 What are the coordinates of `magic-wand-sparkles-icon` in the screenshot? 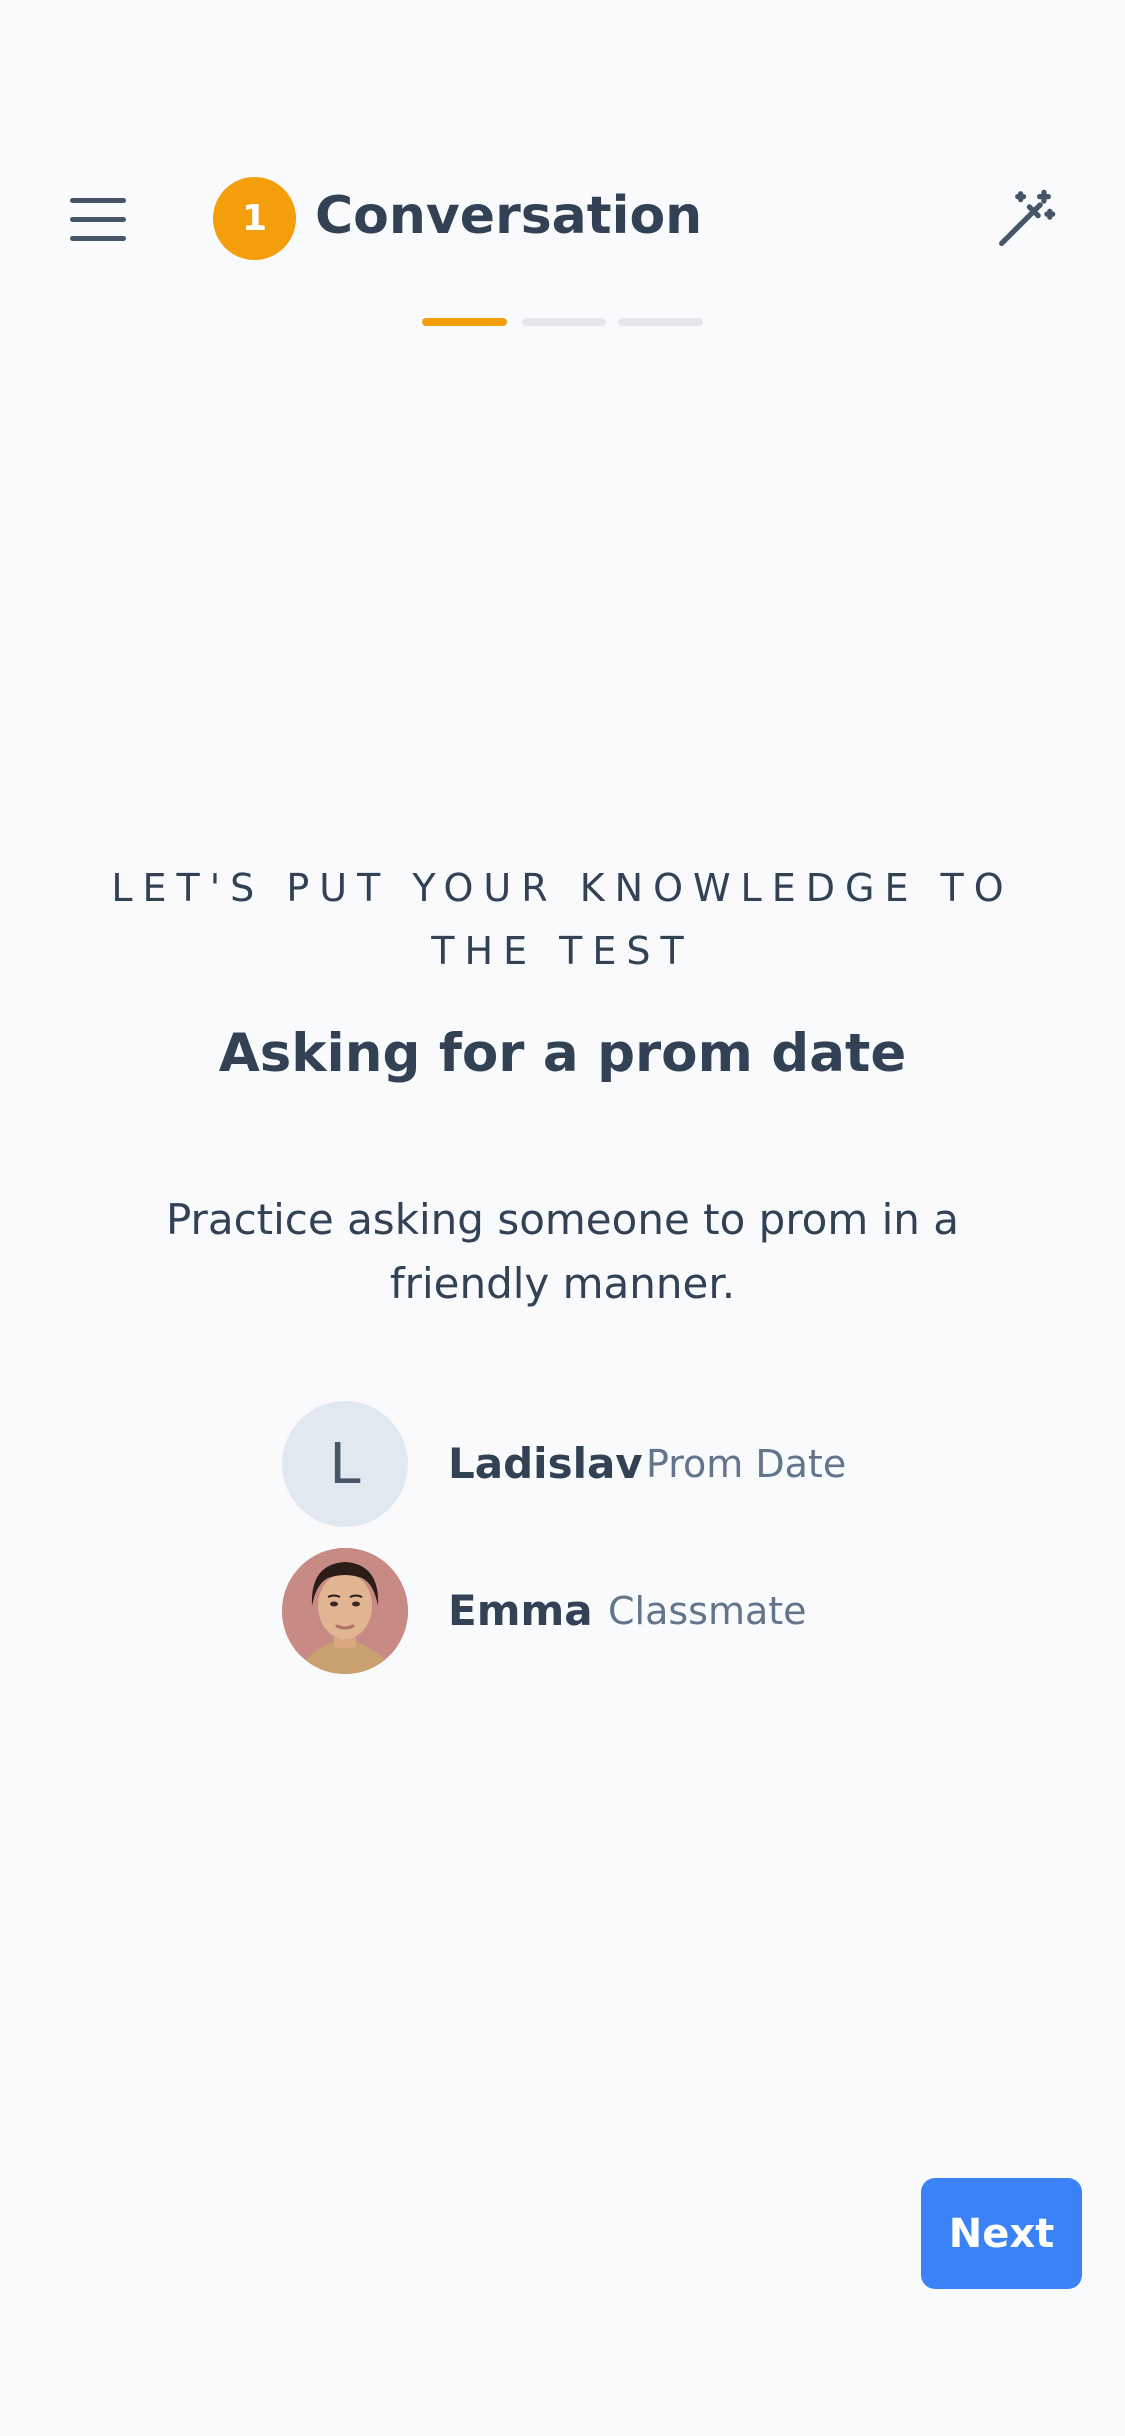 It's located at (1027, 217).